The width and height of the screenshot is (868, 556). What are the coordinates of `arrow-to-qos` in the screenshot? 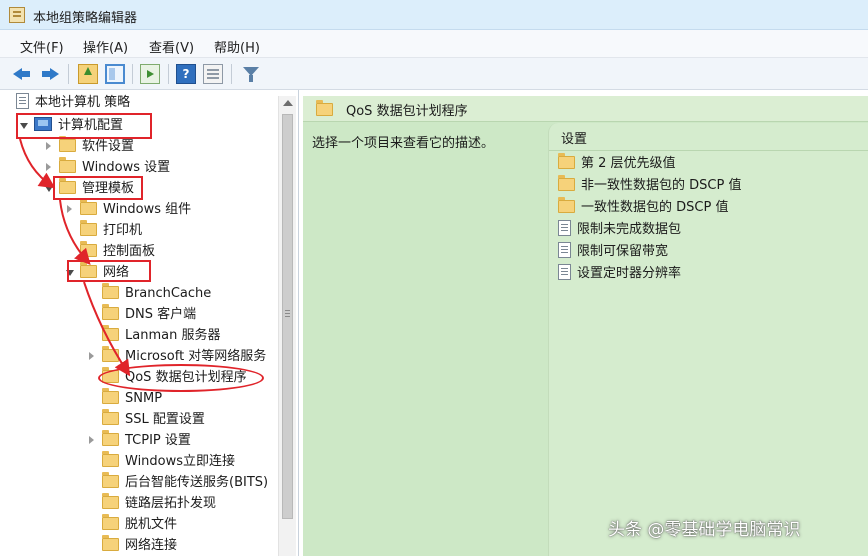 It's located at (107, 329).